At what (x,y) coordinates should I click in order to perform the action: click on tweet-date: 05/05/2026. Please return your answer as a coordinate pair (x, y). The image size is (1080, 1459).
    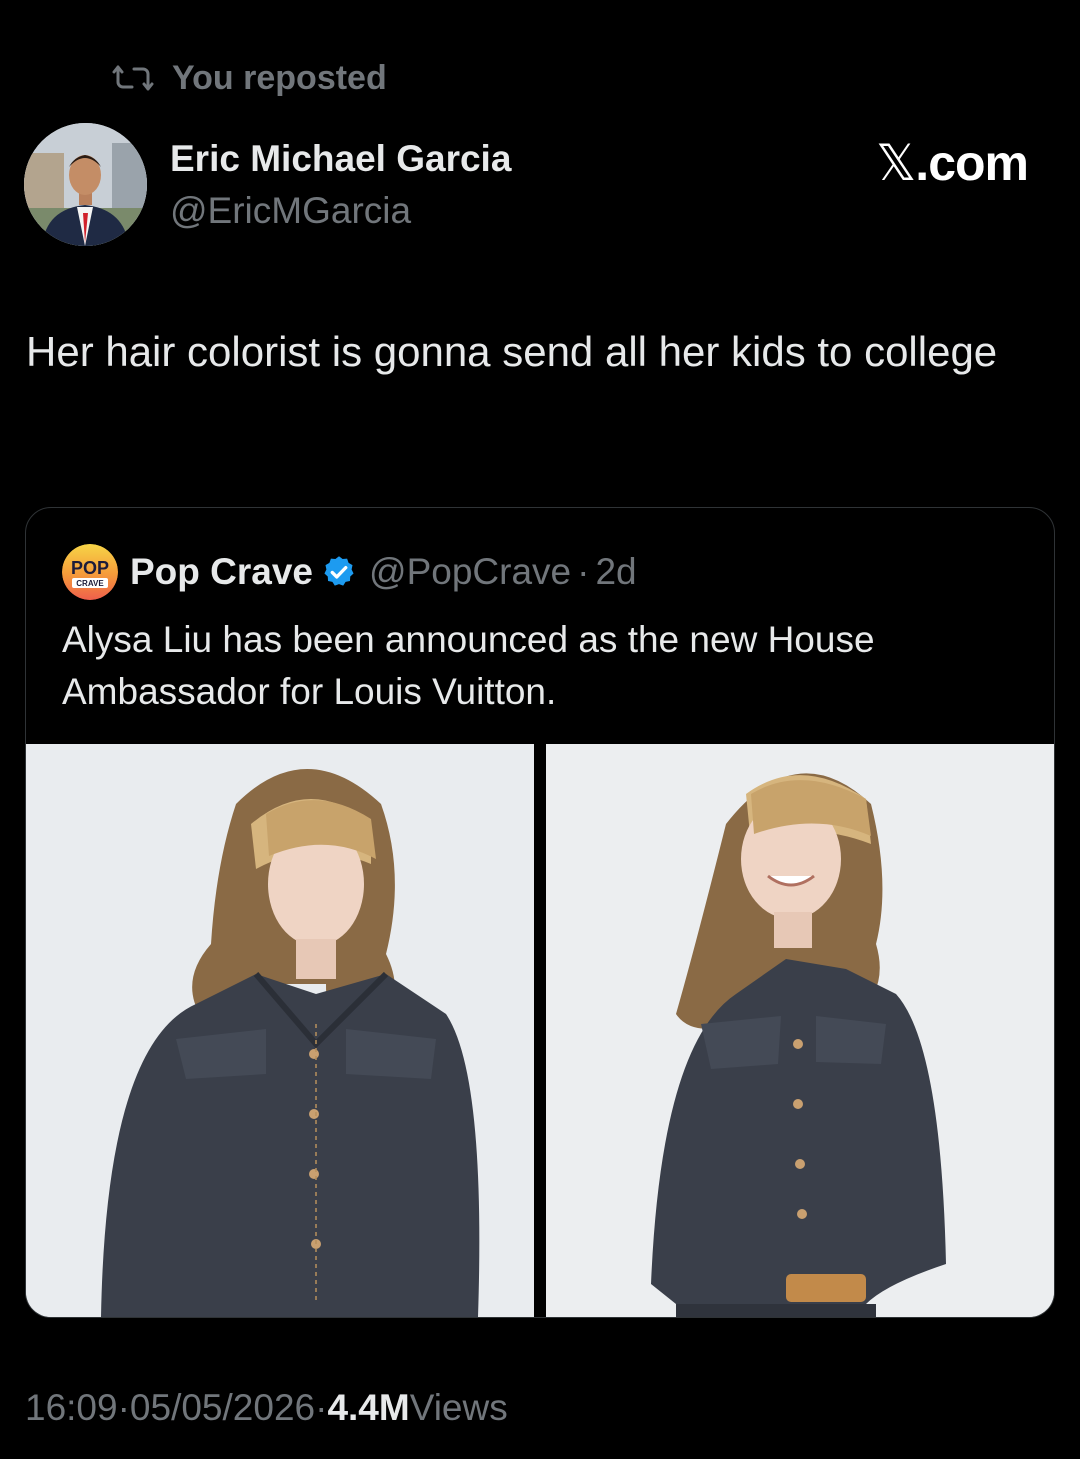
    Looking at the image, I should click on (222, 1408).